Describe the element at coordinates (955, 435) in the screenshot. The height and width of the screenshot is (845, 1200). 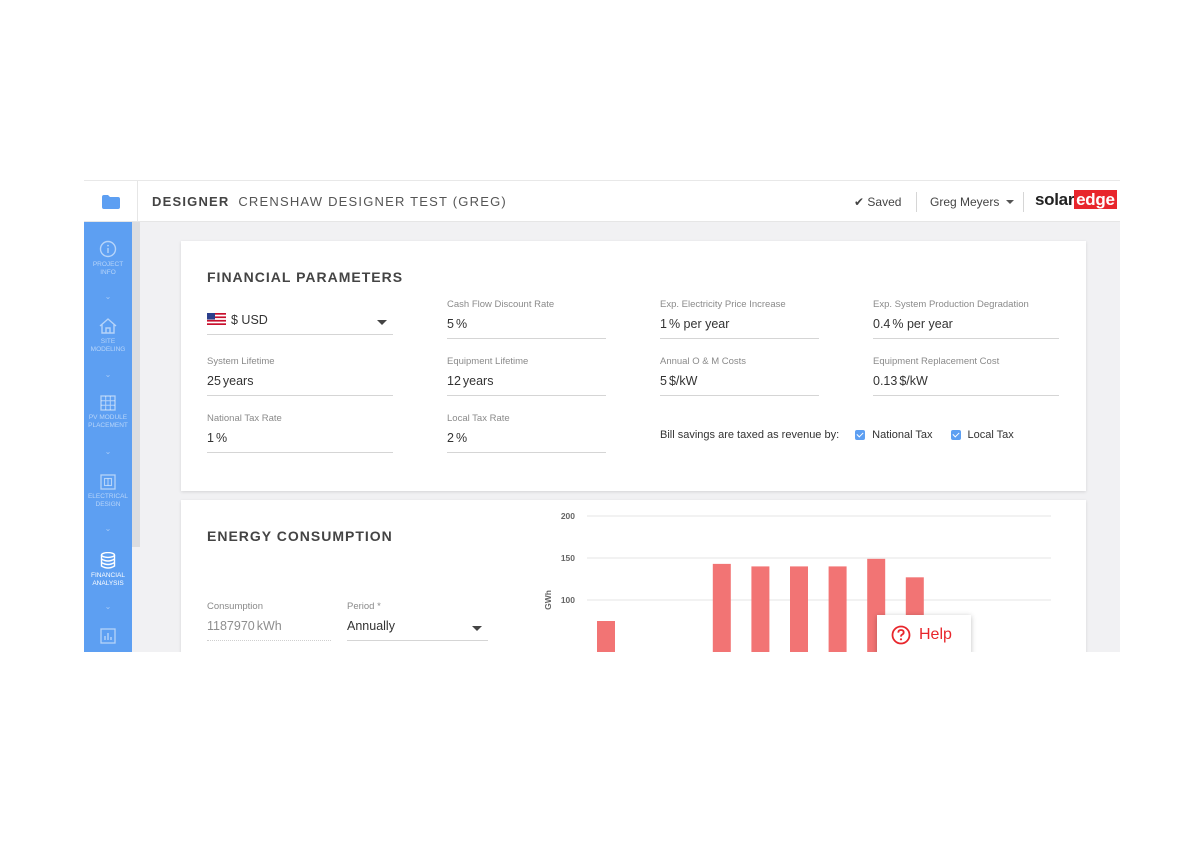
I see `local-tax-checkbox` at that location.